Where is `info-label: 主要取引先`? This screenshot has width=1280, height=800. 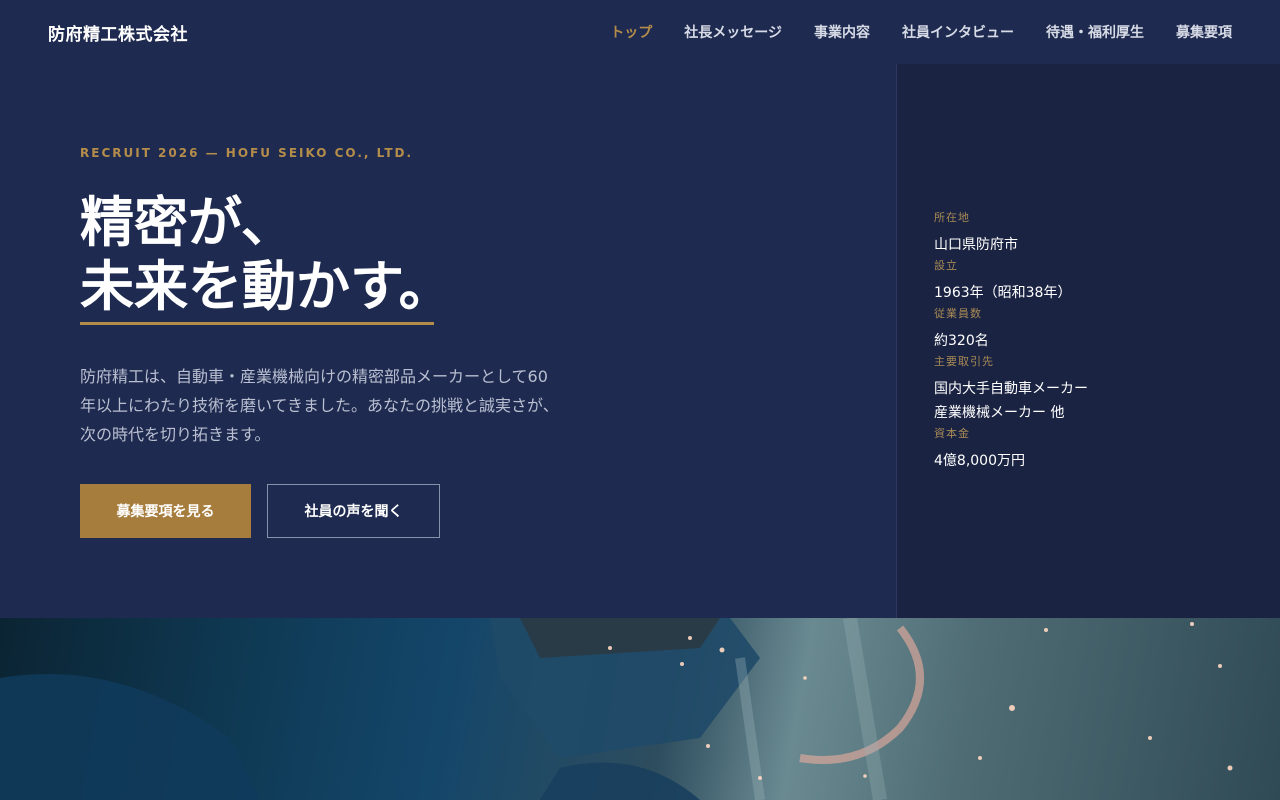
info-label: 主要取引先 is located at coordinates (964, 361).